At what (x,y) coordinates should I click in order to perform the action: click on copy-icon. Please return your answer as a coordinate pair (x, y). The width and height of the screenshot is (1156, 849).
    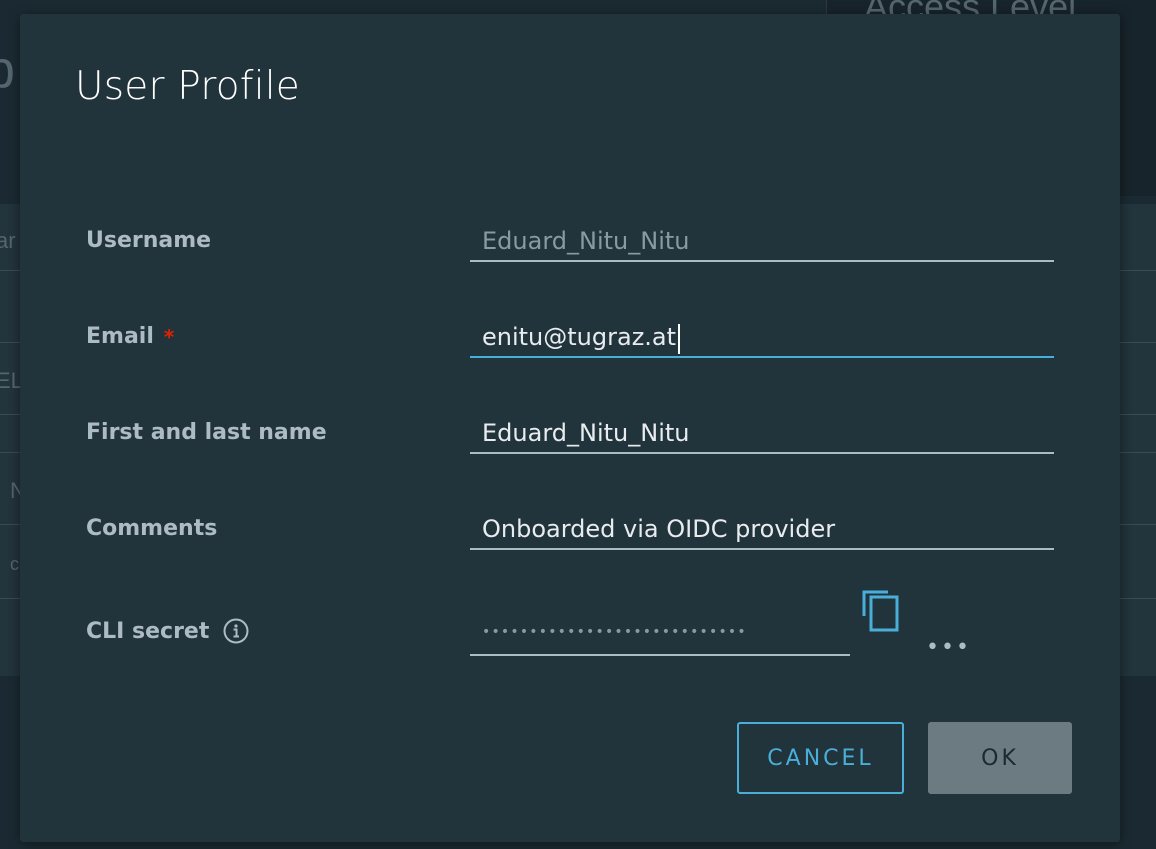
    Looking at the image, I should click on (882, 610).